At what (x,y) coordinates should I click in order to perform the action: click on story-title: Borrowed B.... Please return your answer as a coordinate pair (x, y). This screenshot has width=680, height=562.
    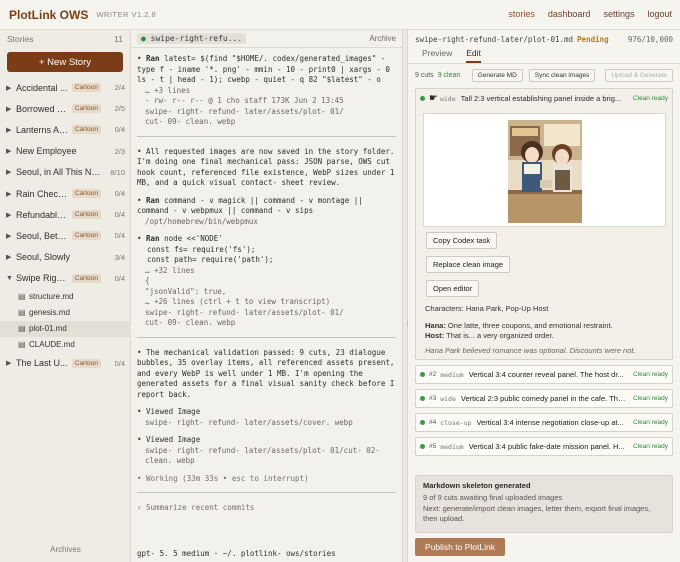
    Looking at the image, I should click on (42, 108).